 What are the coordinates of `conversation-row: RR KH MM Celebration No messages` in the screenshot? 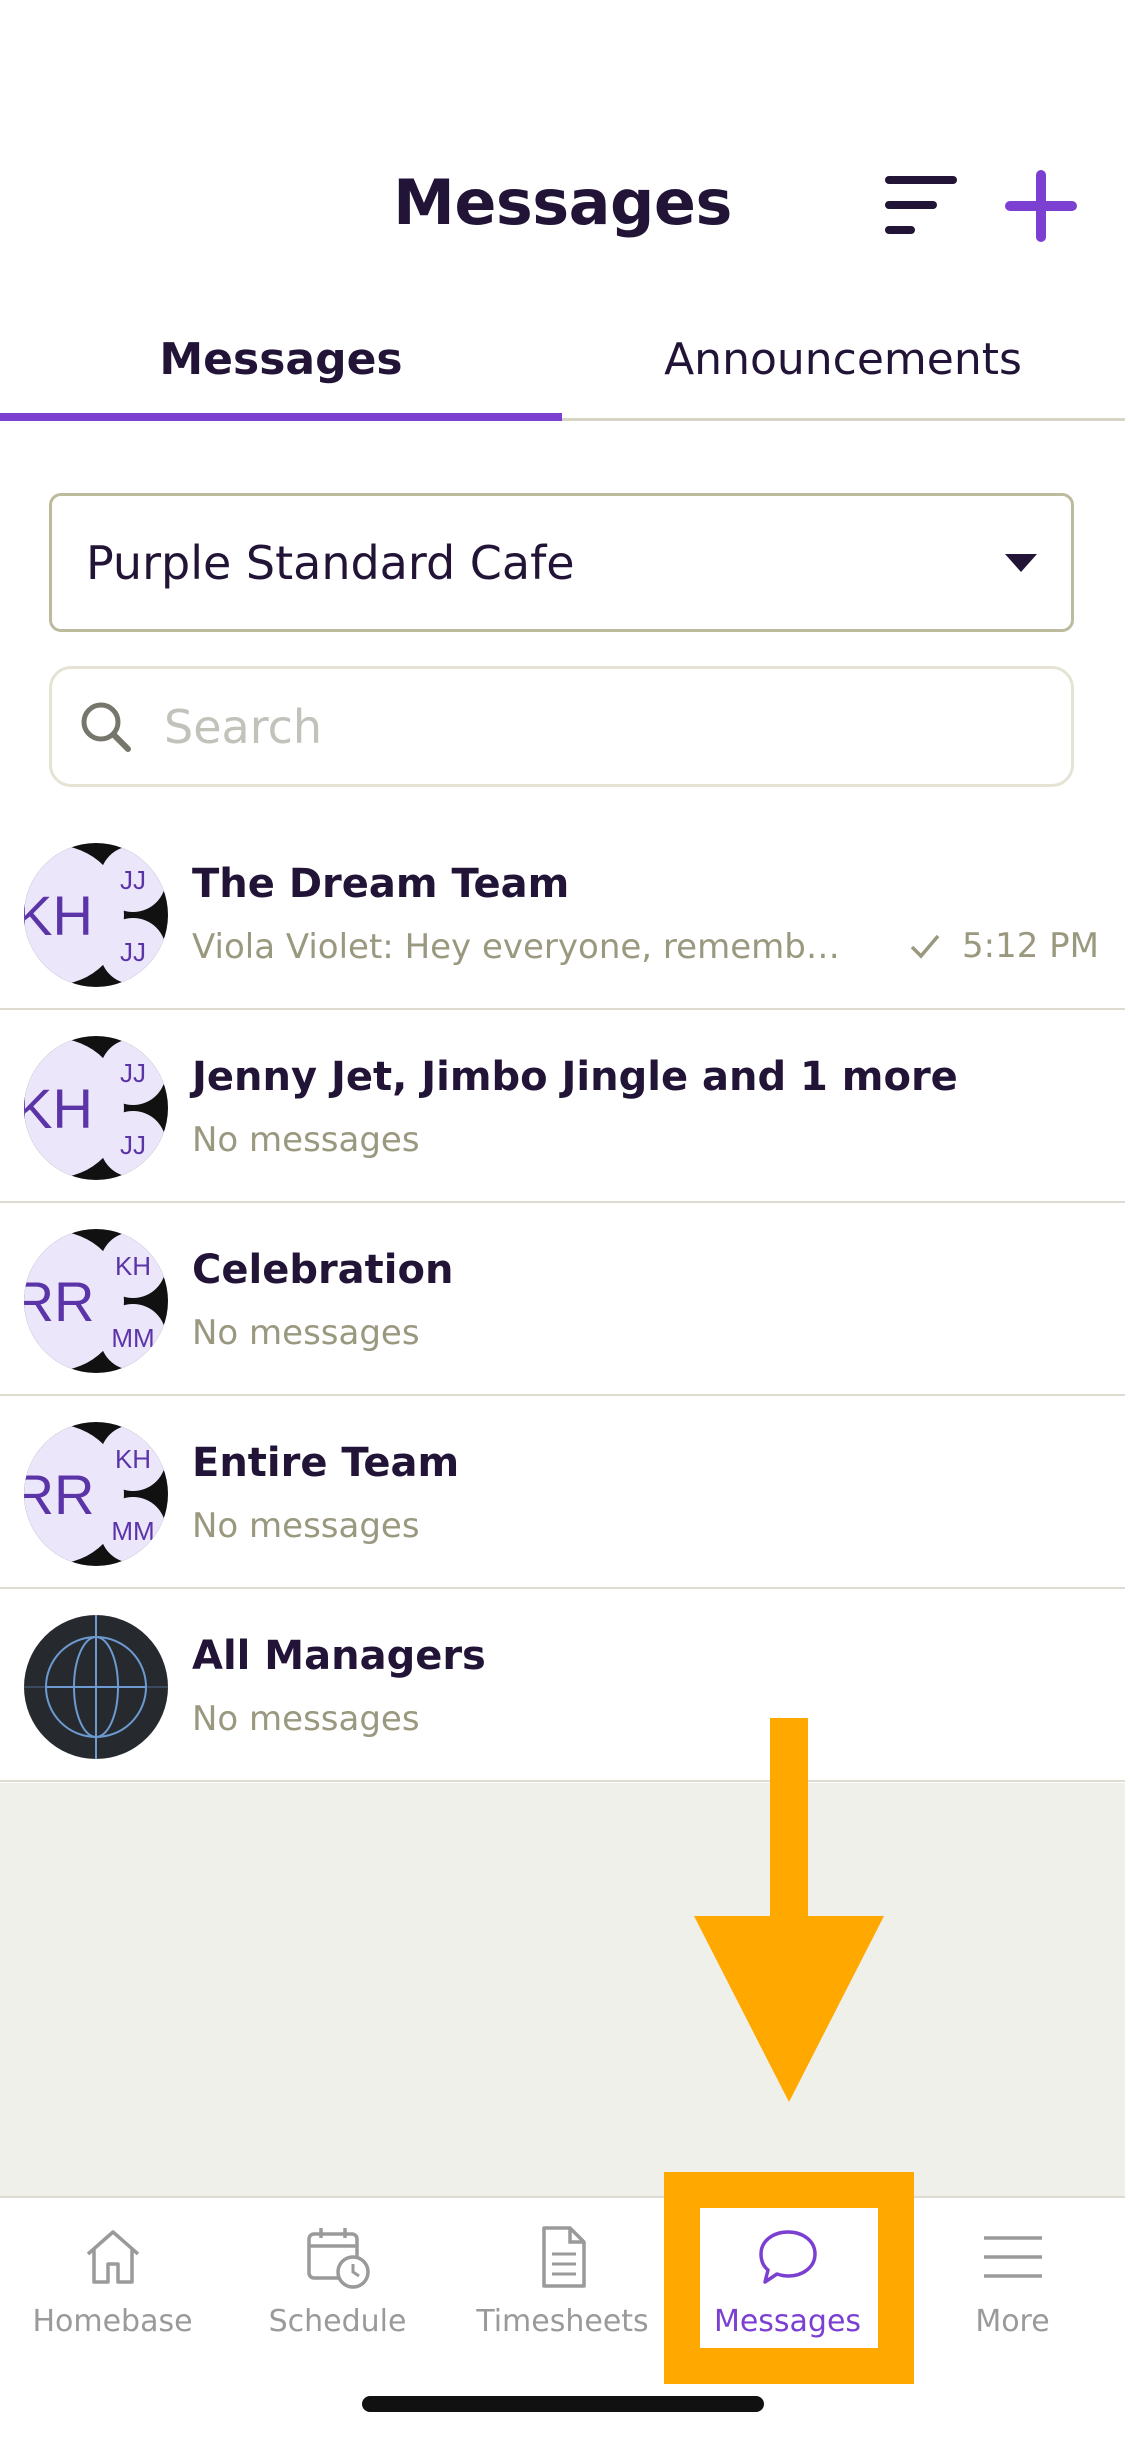 It's located at (562, 1299).